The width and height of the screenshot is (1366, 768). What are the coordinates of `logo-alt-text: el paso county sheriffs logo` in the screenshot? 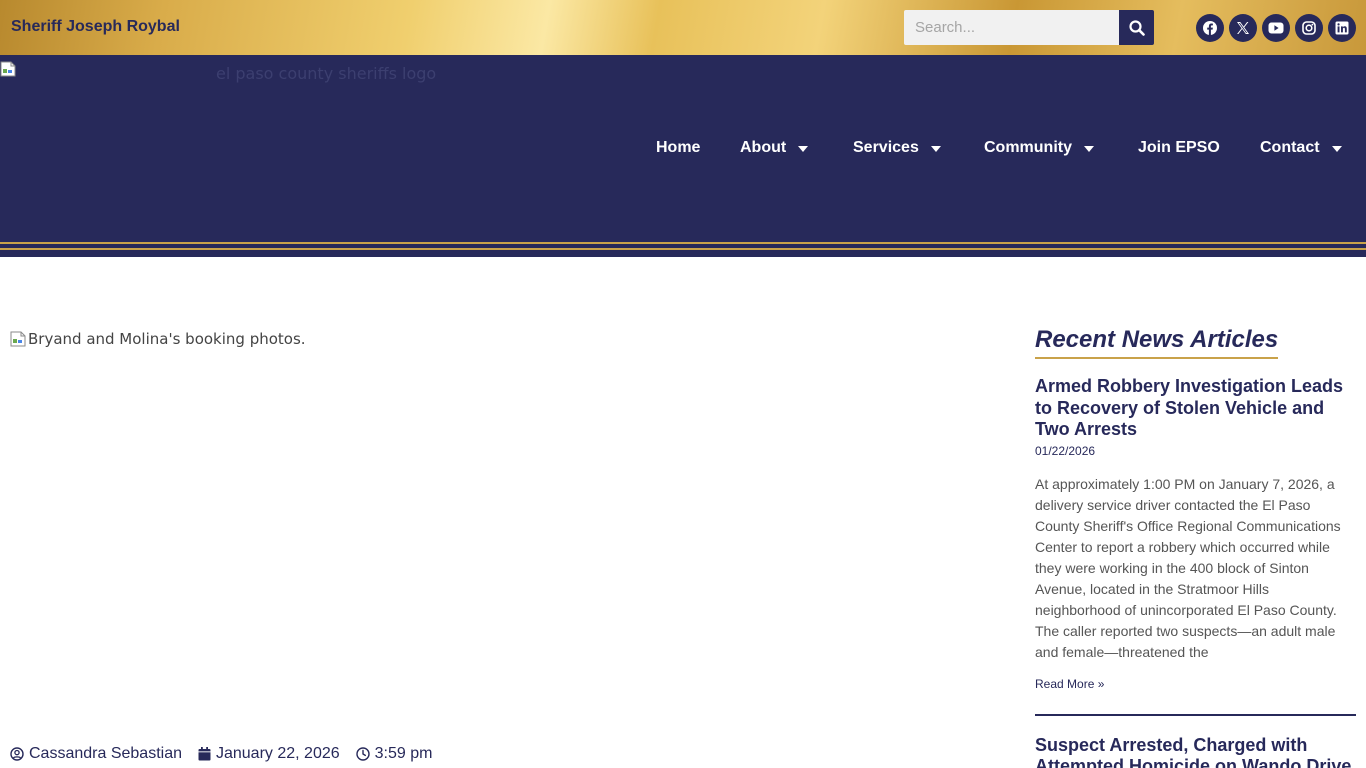 It's located at (326, 73).